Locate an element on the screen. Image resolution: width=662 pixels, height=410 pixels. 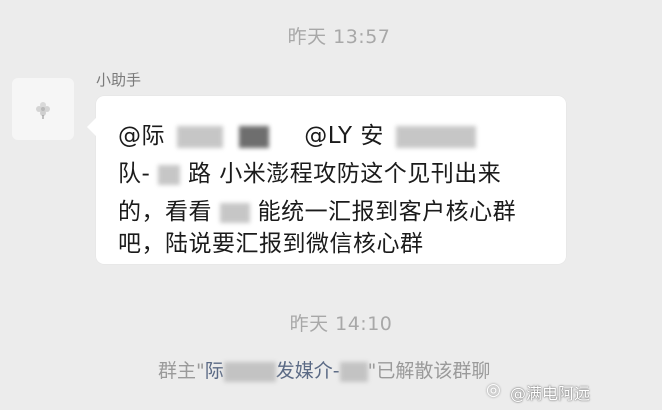
mention-1: @际 is located at coordinates (141, 136).